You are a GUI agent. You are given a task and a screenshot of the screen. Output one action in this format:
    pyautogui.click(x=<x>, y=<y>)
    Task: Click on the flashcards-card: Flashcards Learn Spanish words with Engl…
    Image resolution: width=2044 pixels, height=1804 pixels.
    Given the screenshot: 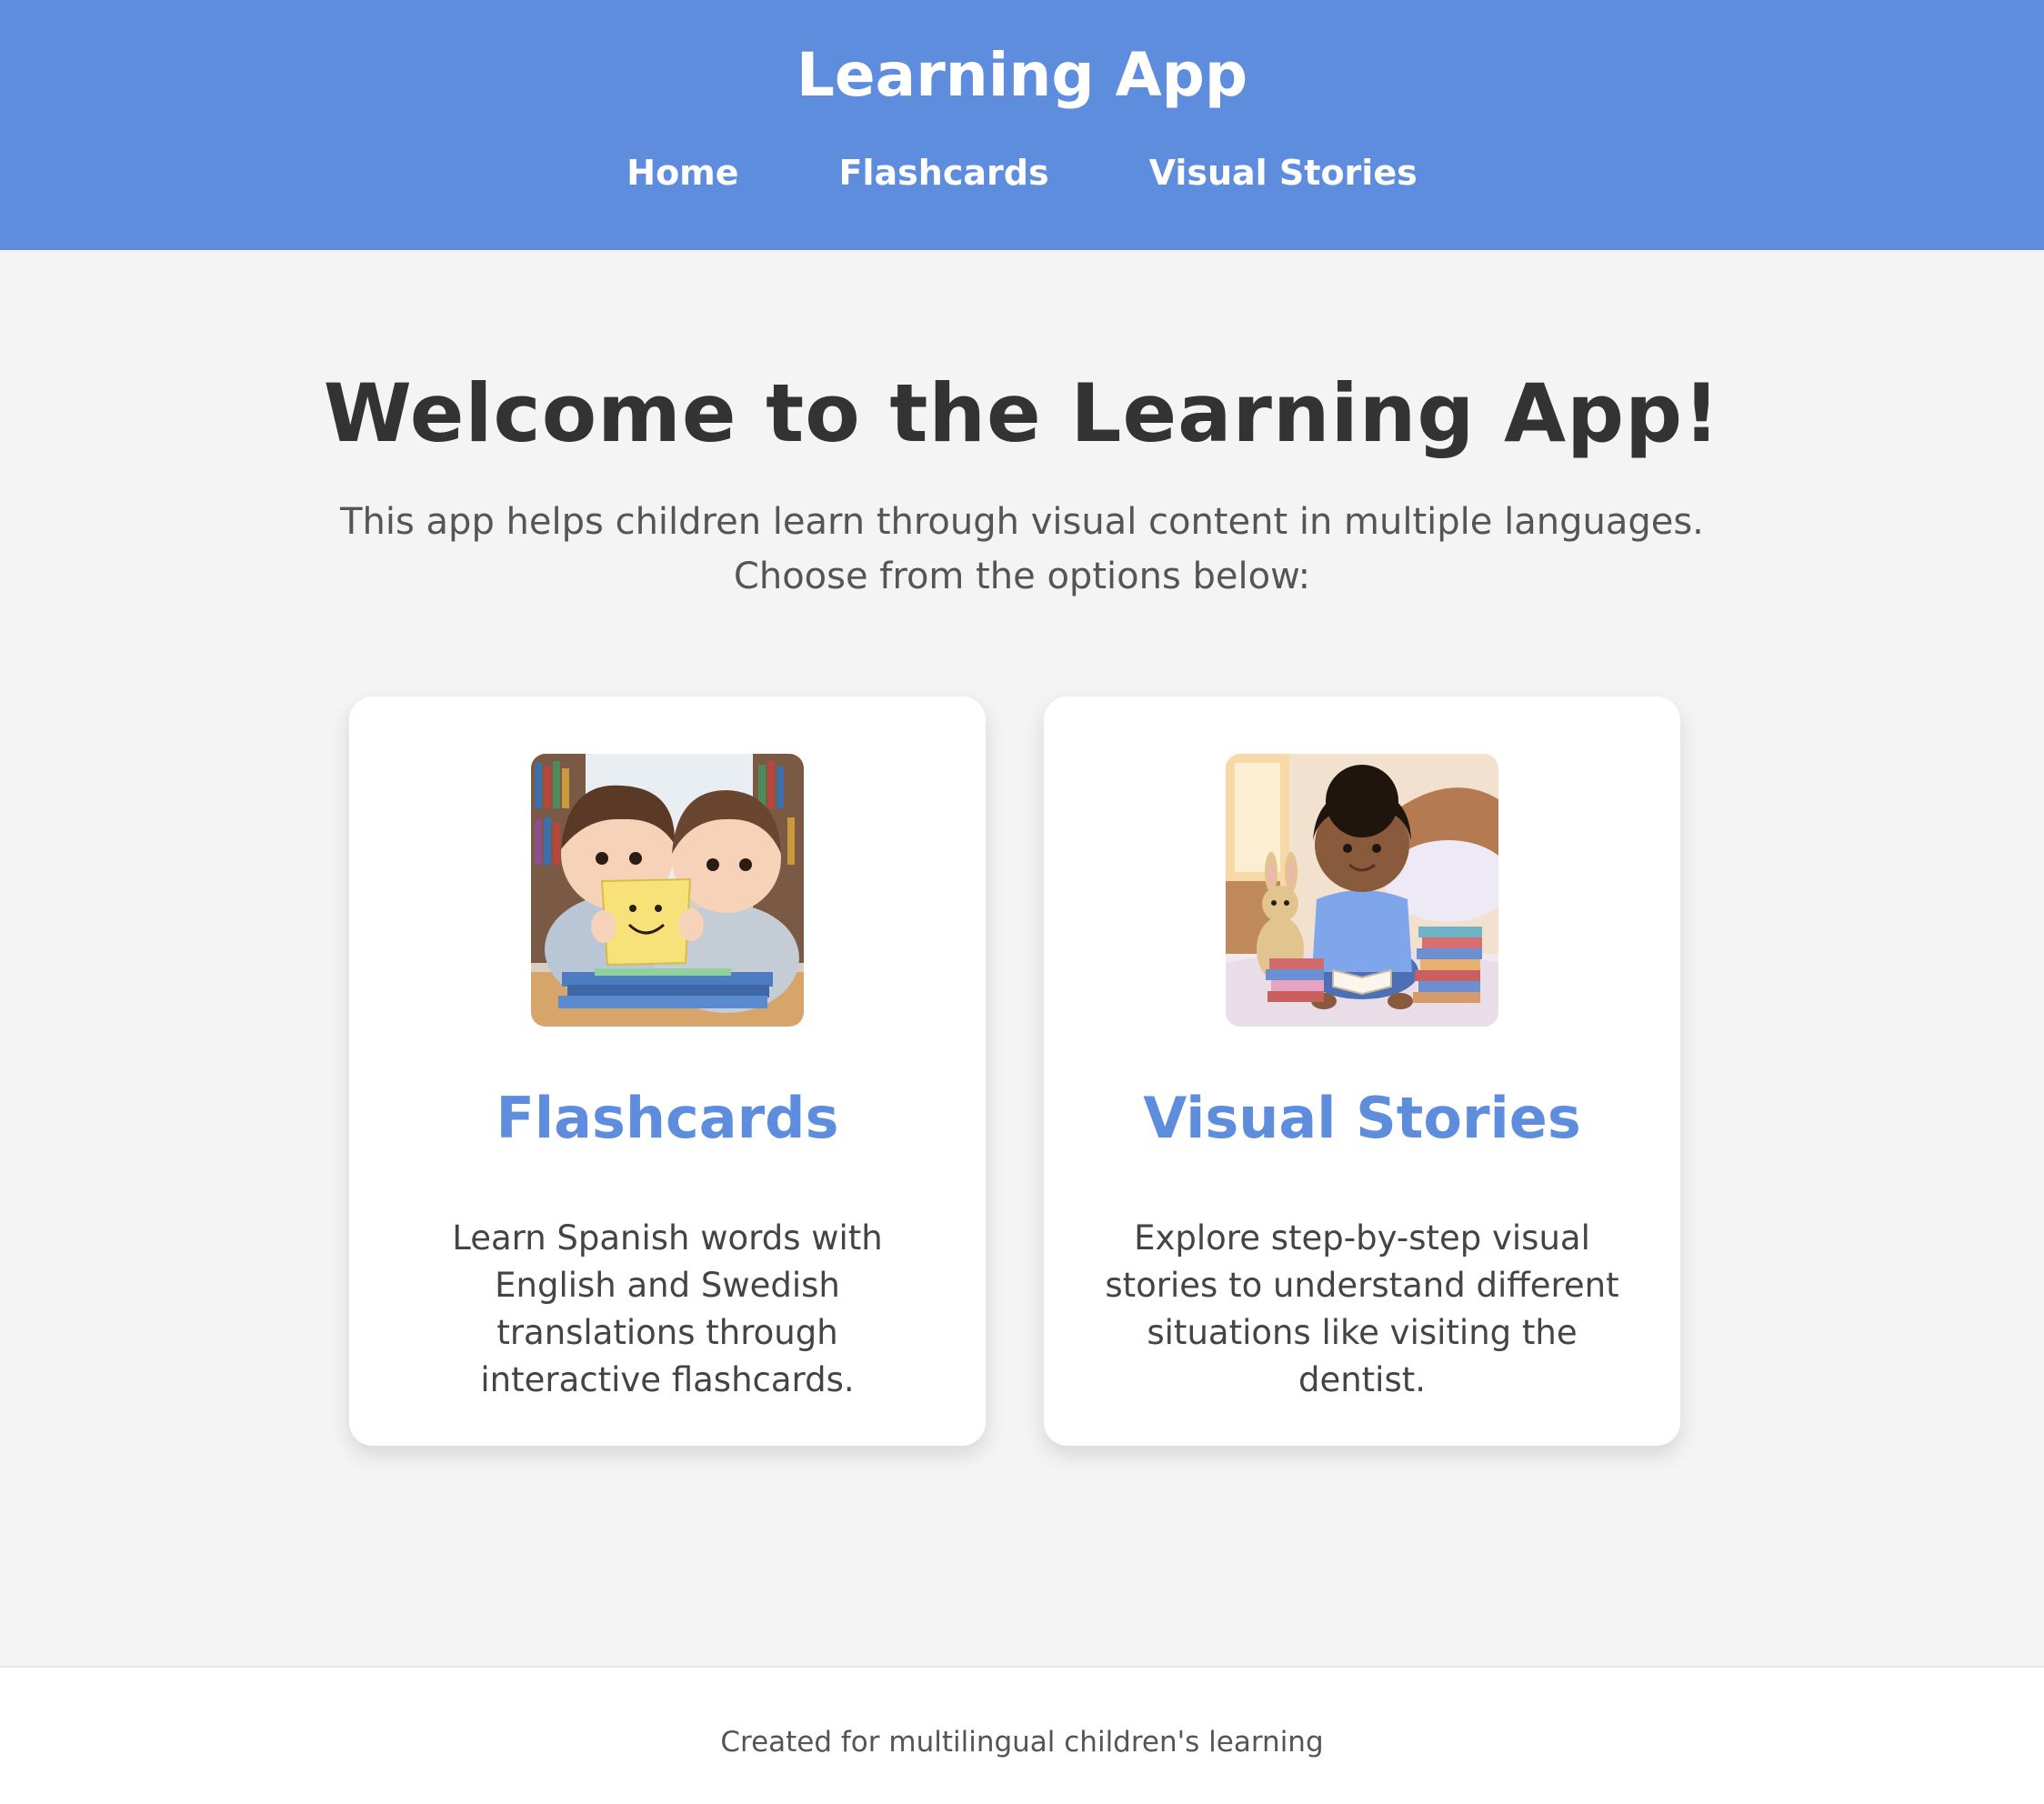 What is the action you would take?
    pyautogui.click(x=668, y=1071)
    